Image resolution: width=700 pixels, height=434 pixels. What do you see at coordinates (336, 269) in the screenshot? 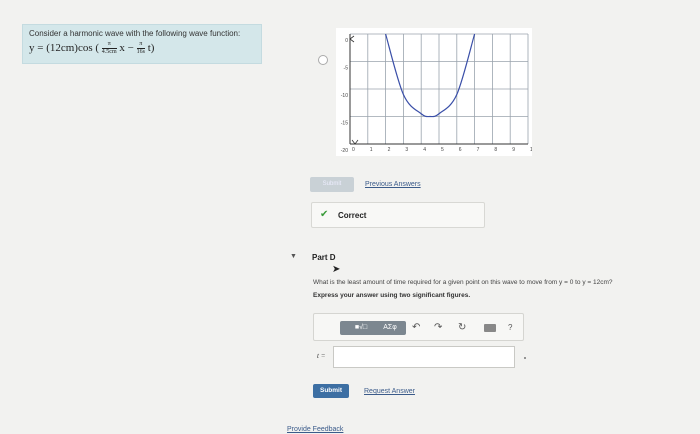
I see `mouse-cursor-icon: ➤` at bounding box center [336, 269].